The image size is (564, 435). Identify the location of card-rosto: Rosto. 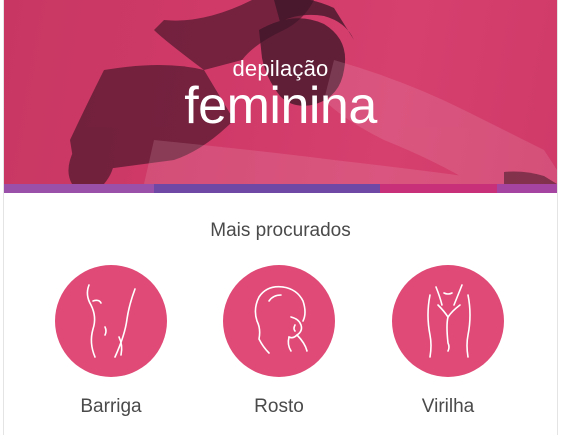
(279, 341).